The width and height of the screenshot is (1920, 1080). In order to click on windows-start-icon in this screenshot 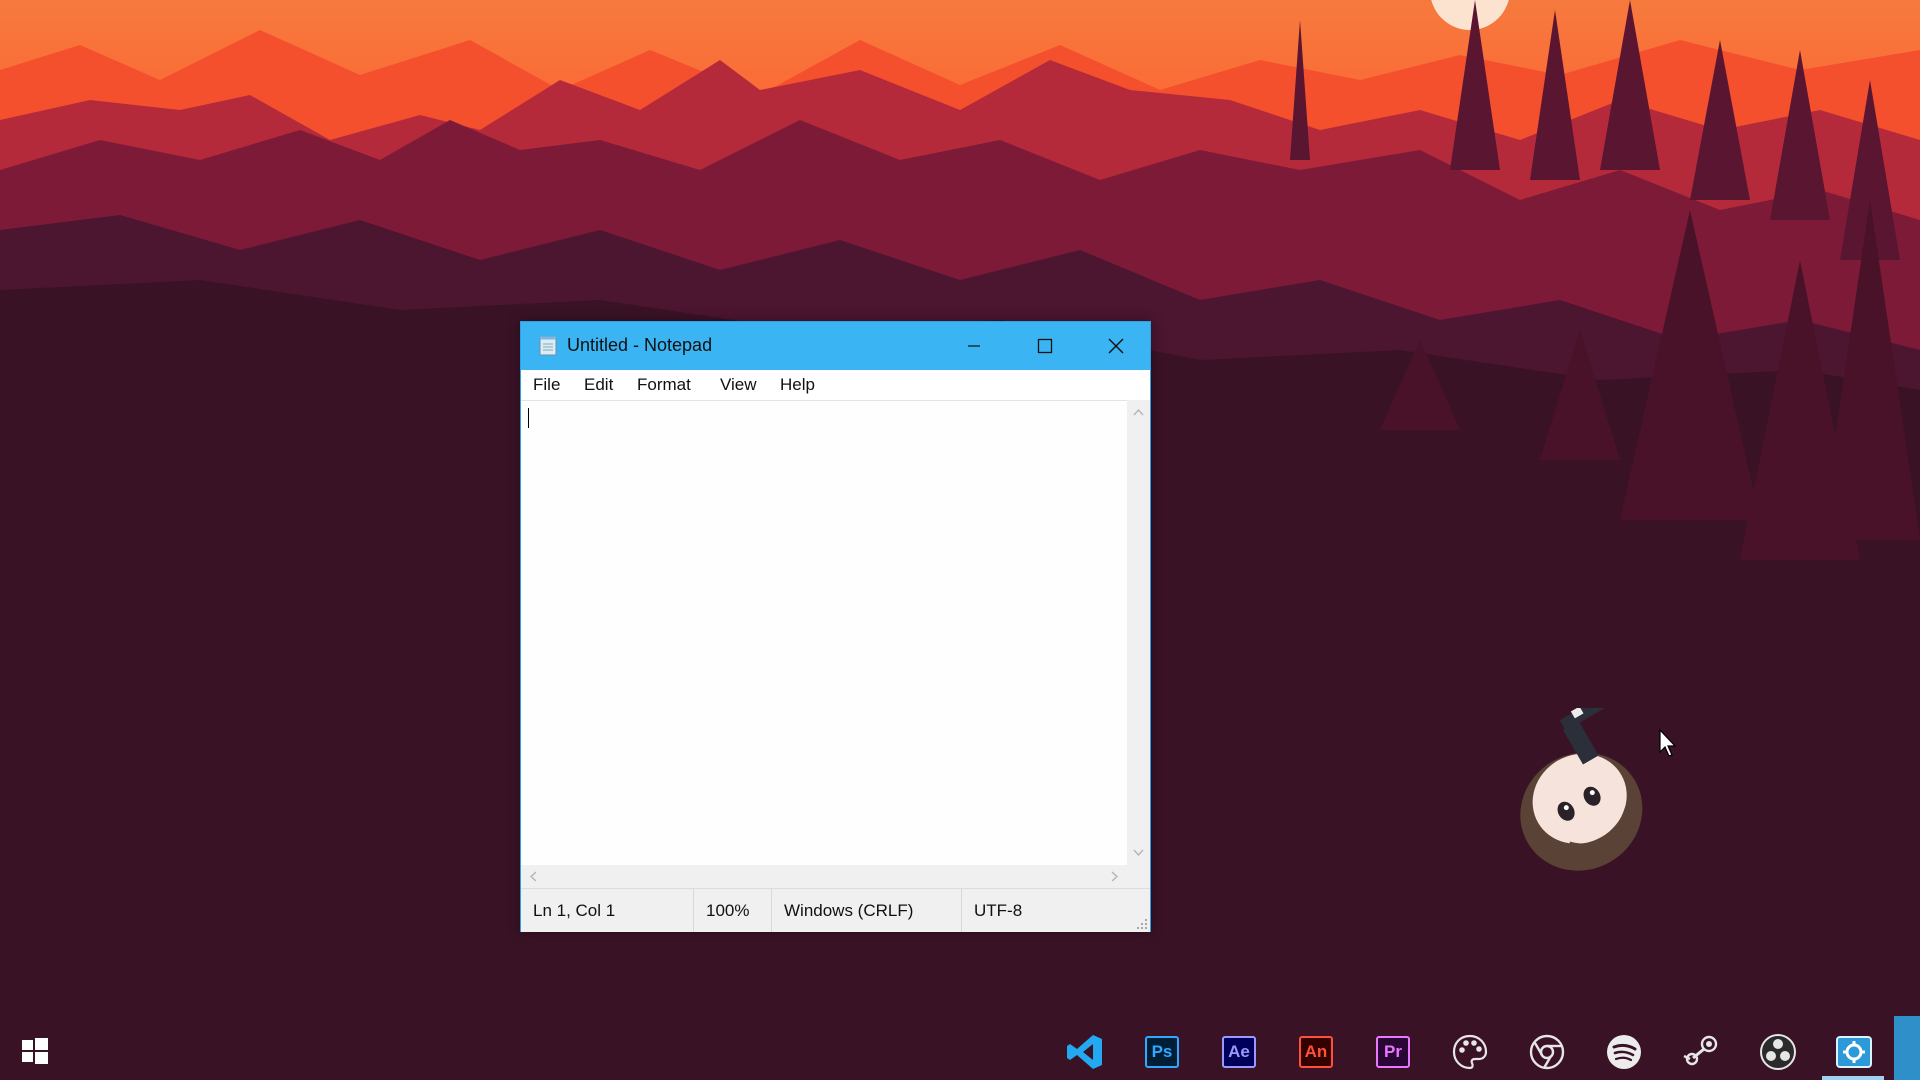, I will do `click(35, 1051)`.